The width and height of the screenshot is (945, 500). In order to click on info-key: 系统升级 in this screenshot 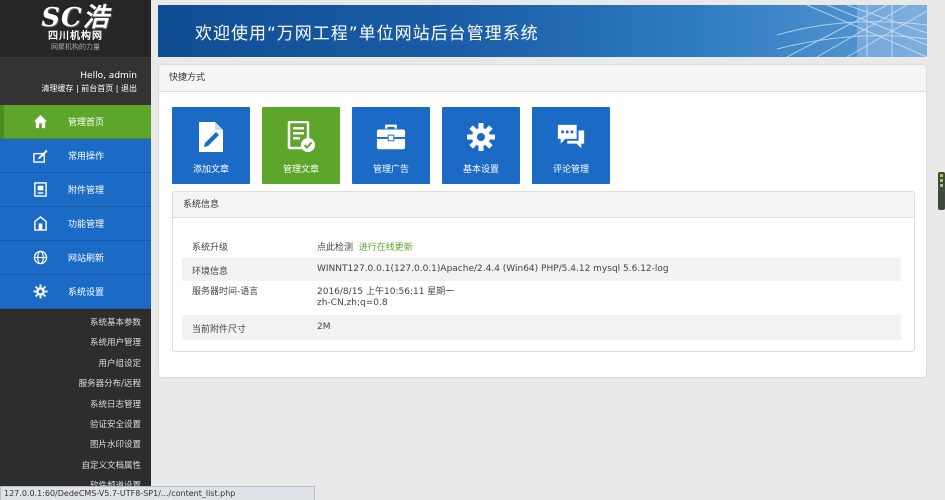, I will do `click(210, 248)`.